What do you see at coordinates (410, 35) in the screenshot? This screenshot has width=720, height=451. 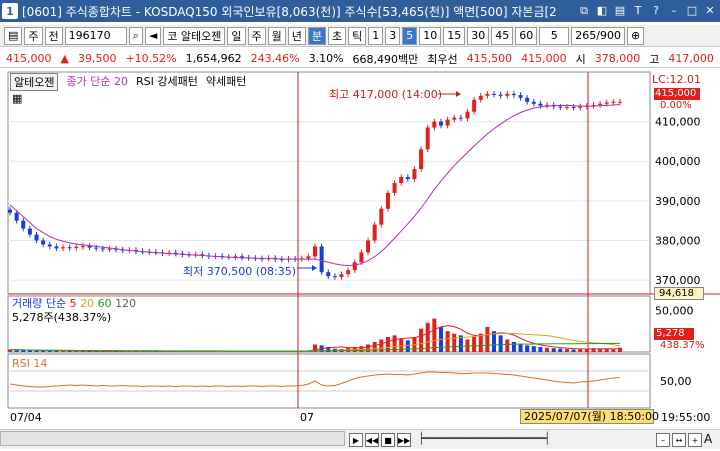 I see `minute-5-button: 5` at bounding box center [410, 35].